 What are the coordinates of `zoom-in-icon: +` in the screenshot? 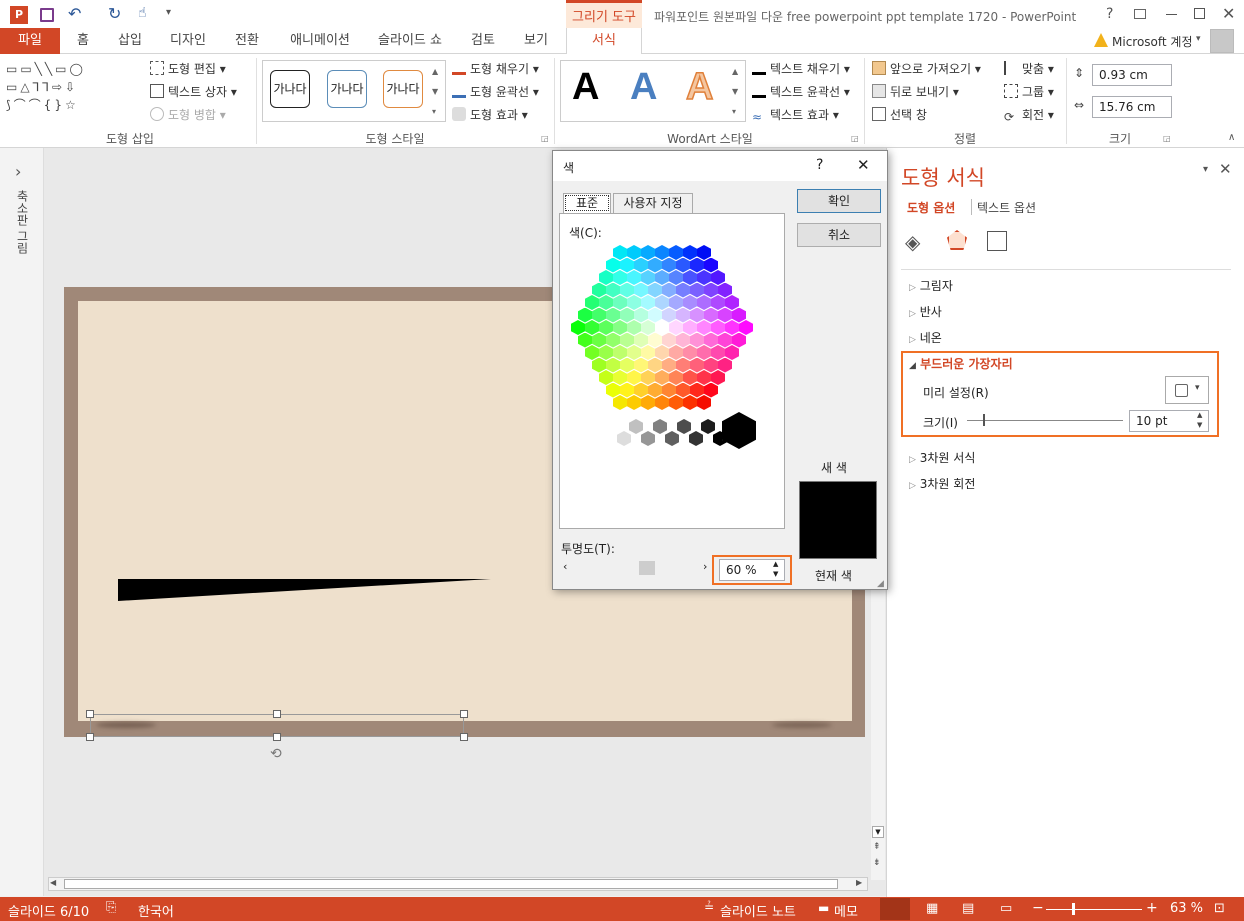 It's located at (1152, 908).